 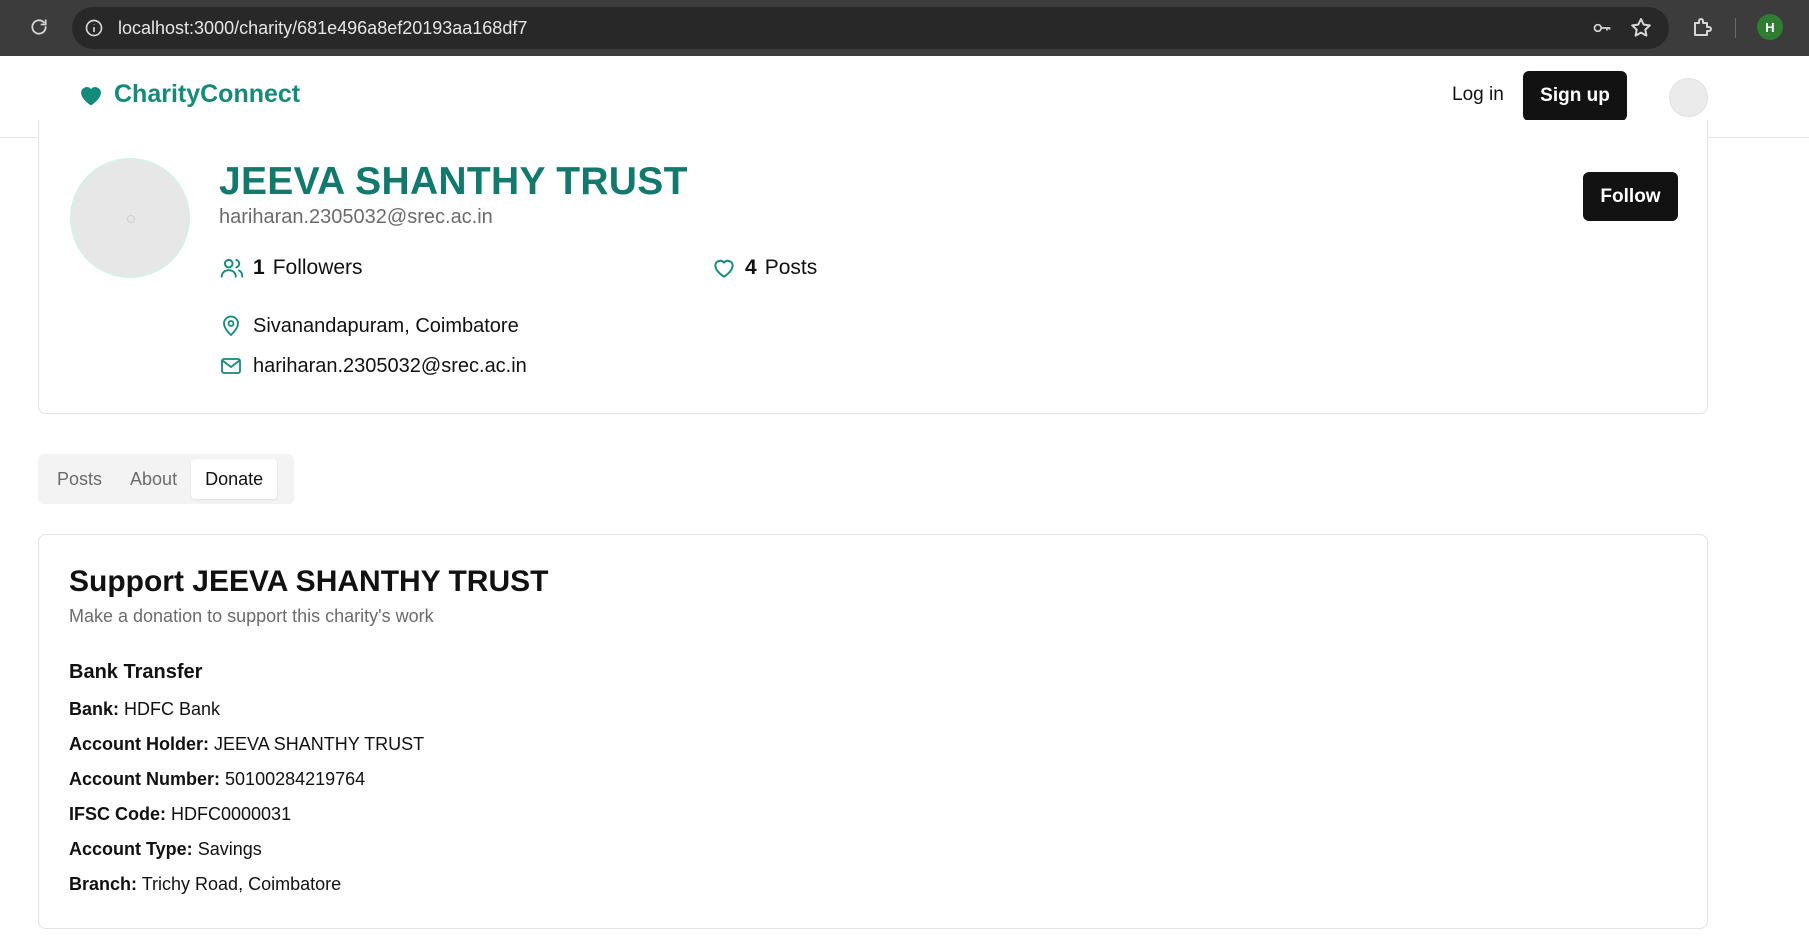 What do you see at coordinates (231, 366) in the screenshot?
I see `mail-icon` at bounding box center [231, 366].